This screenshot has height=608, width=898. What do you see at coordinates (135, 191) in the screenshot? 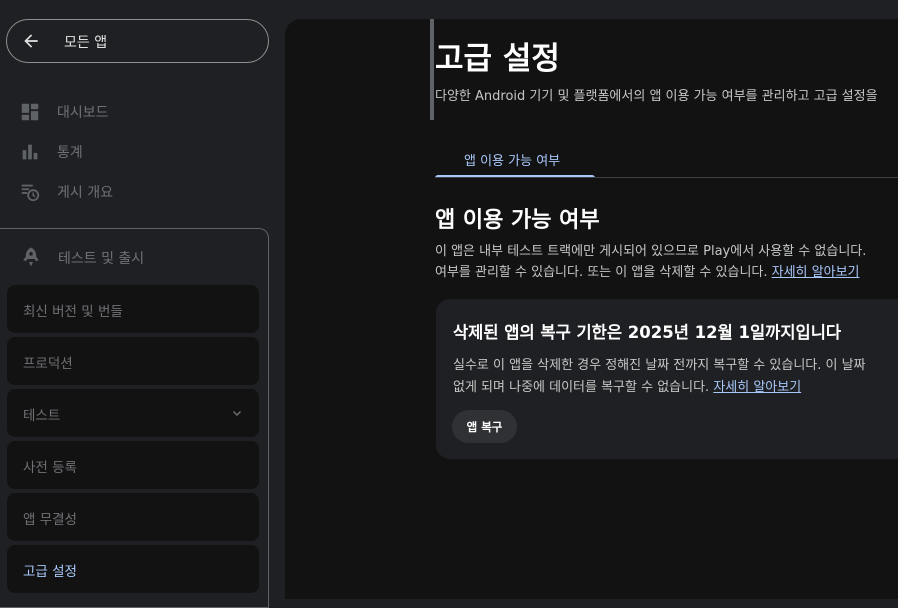
I see `sidebar-item-publishing-overview: 게시 개요` at bounding box center [135, 191].